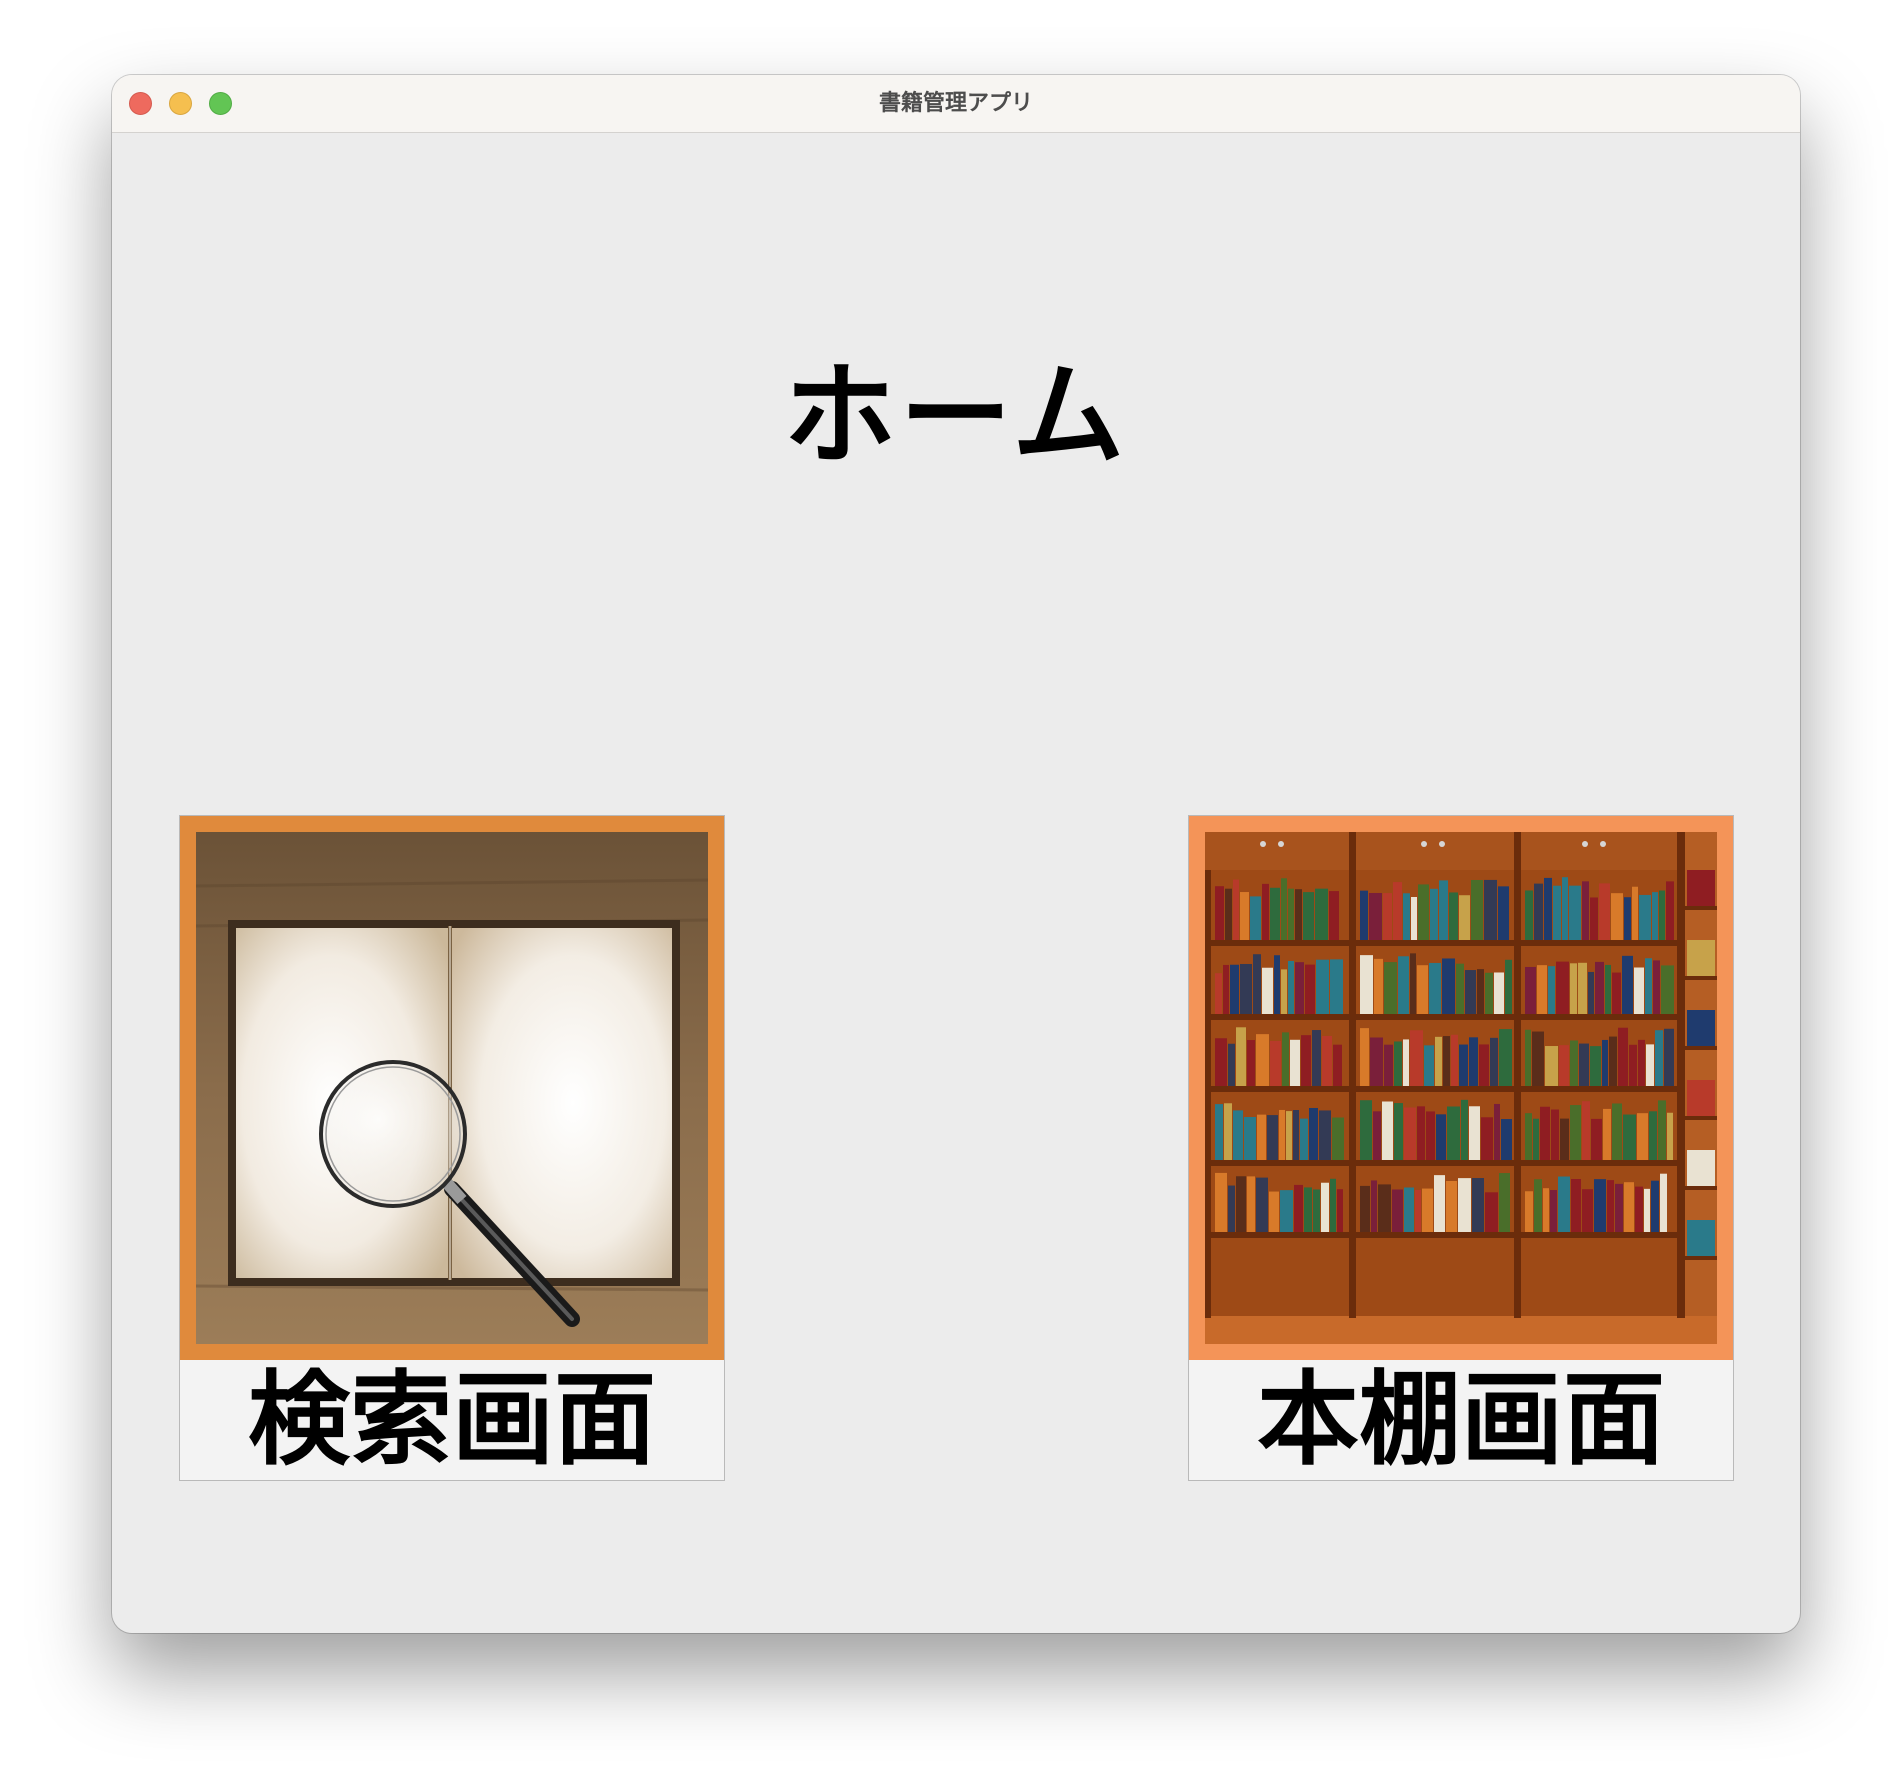  Describe the element at coordinates (956, 416) in the screenshot. I see `page-title: ホーム` at that location.